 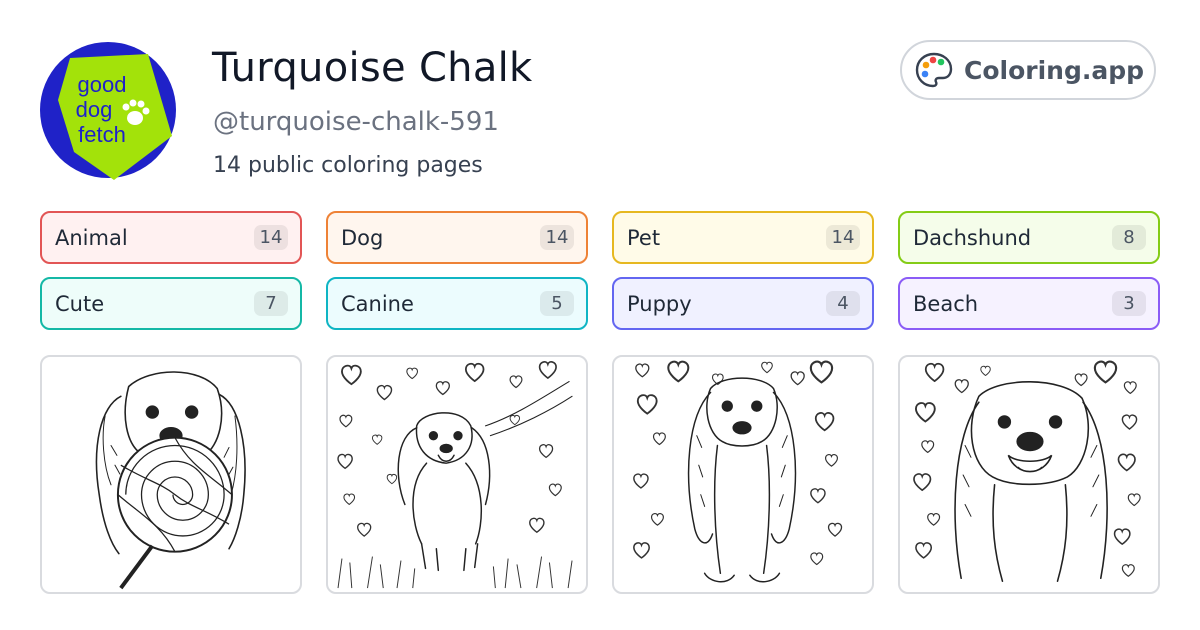 What do you see at coordinates (362, 237) in the screenshot?
I see `tag-label: Dog` at bounding box center [362, 237].